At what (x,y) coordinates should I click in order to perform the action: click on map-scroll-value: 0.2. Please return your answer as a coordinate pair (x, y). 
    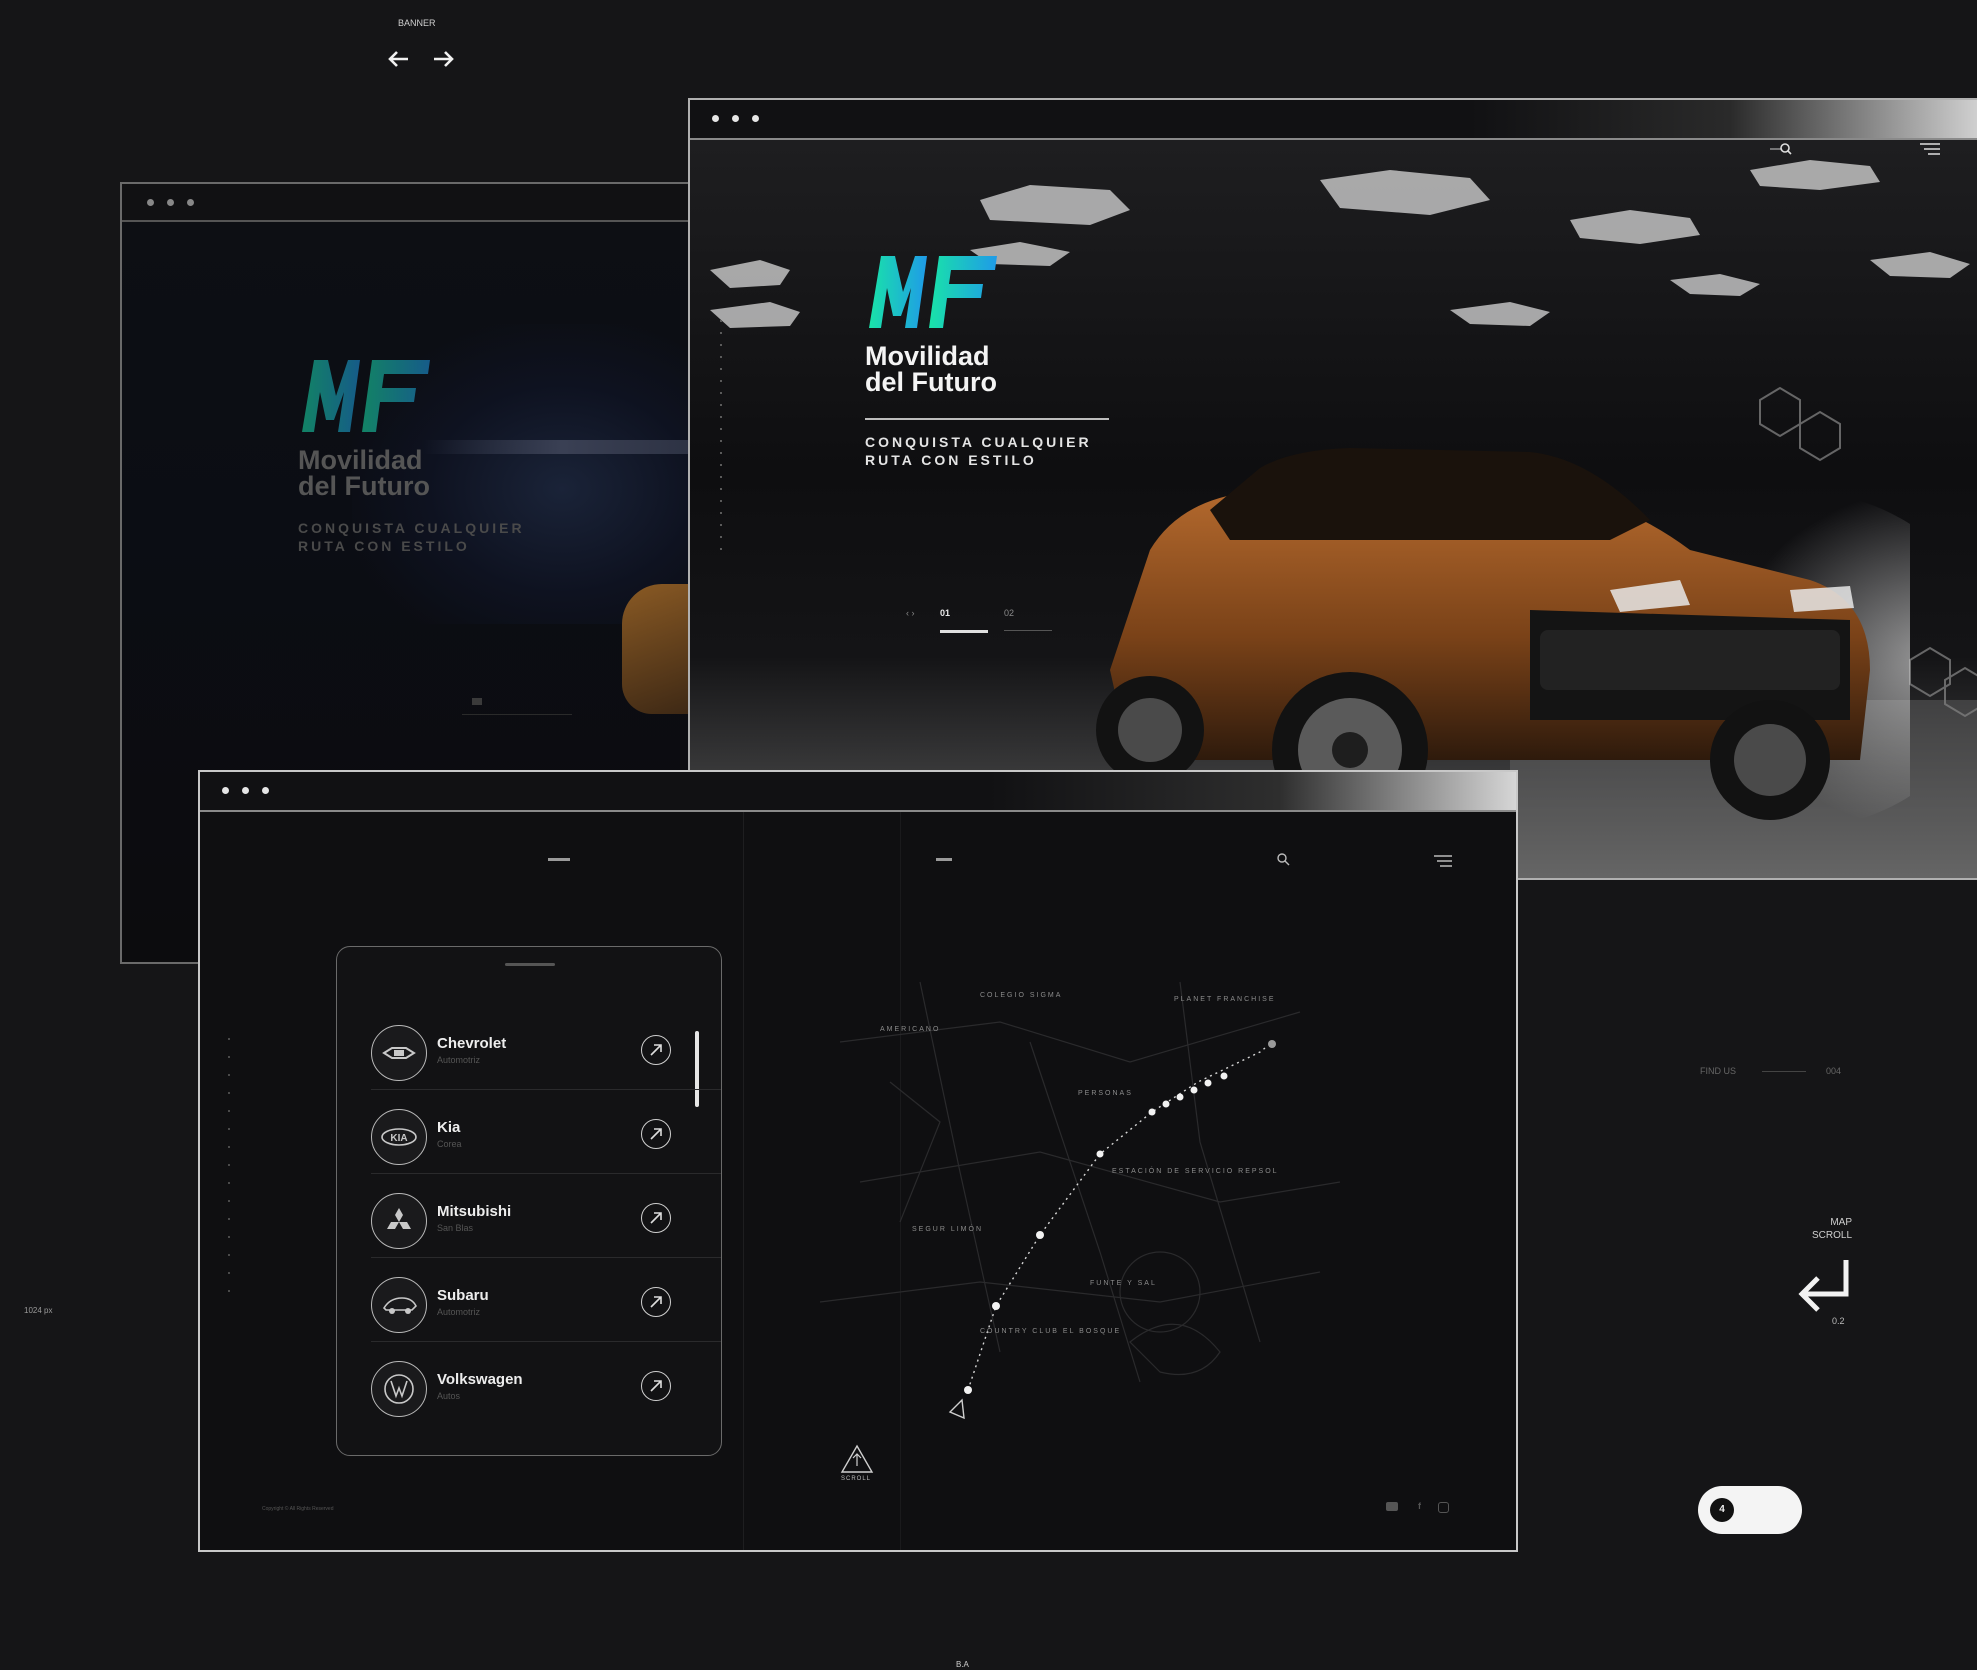
    Looking at the image, I should click on (1838, 1321).